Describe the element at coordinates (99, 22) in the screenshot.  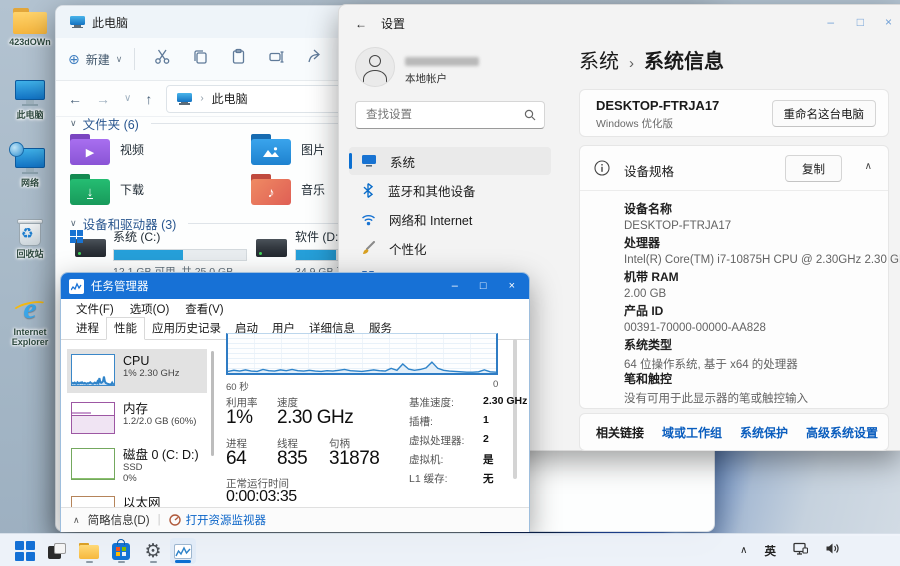
I see `explorer-tab: 此电脑` at that location.